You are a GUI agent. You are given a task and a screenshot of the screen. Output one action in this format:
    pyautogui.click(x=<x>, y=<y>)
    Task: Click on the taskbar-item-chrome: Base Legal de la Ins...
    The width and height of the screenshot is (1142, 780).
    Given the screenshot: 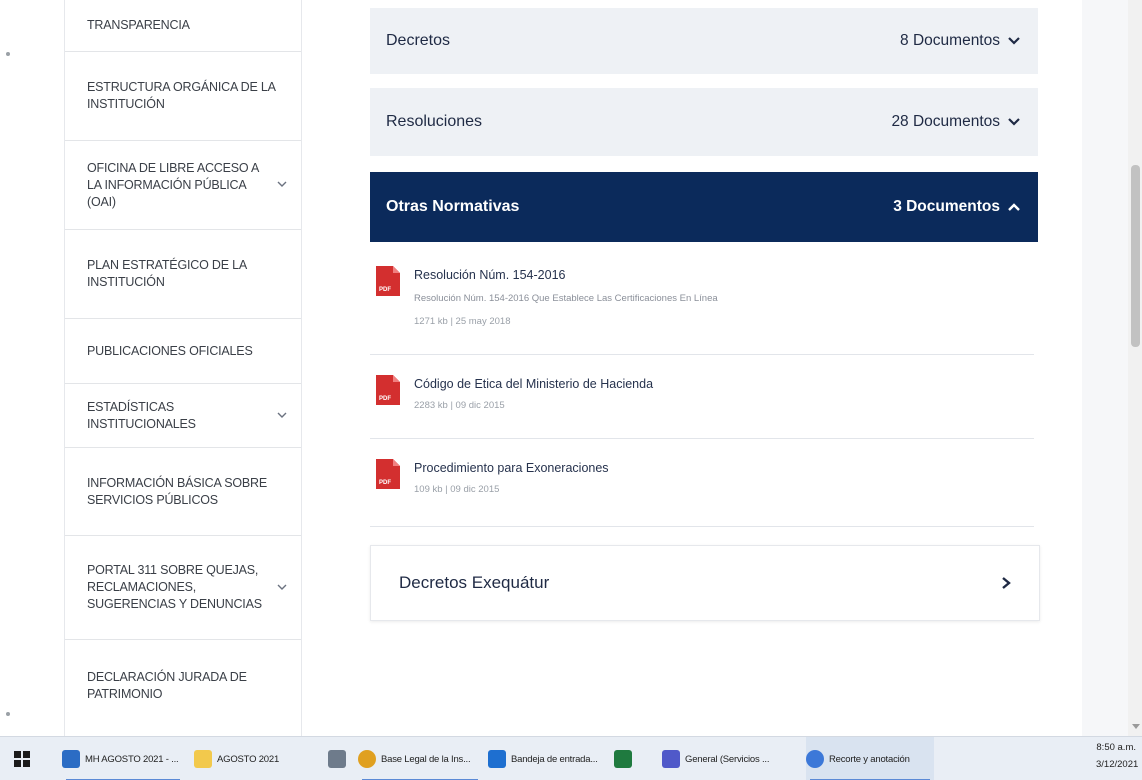 What is the action you would take?
    pyautogui.click(x=420, y=758)
    